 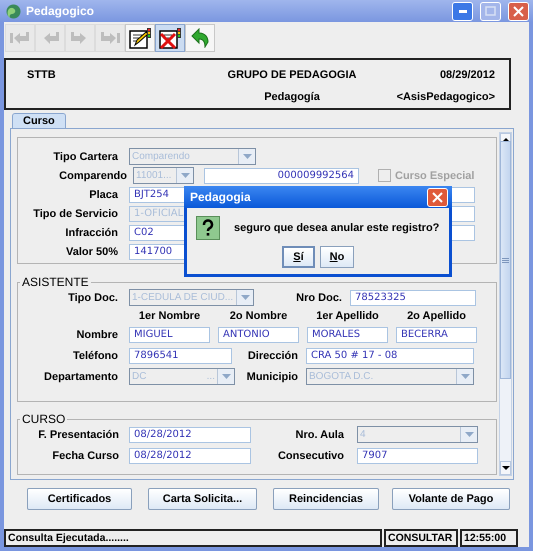 What do you see at coordinates (436, 334) in the screenshot?
I see `text-field: BECERRA` at bounding box center [436, 334].